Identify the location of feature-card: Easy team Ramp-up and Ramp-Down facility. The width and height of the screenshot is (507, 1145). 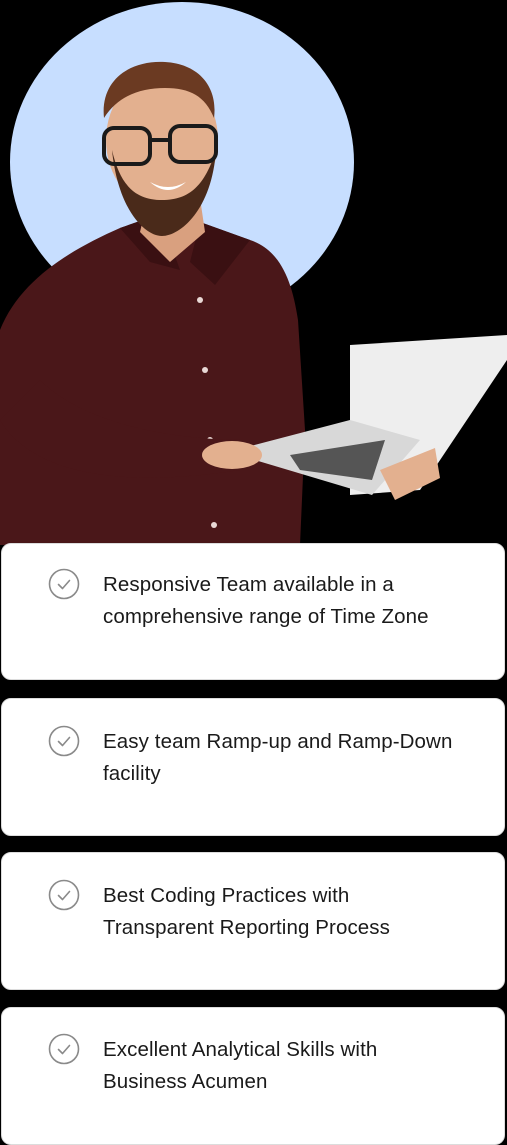
(253, 767).